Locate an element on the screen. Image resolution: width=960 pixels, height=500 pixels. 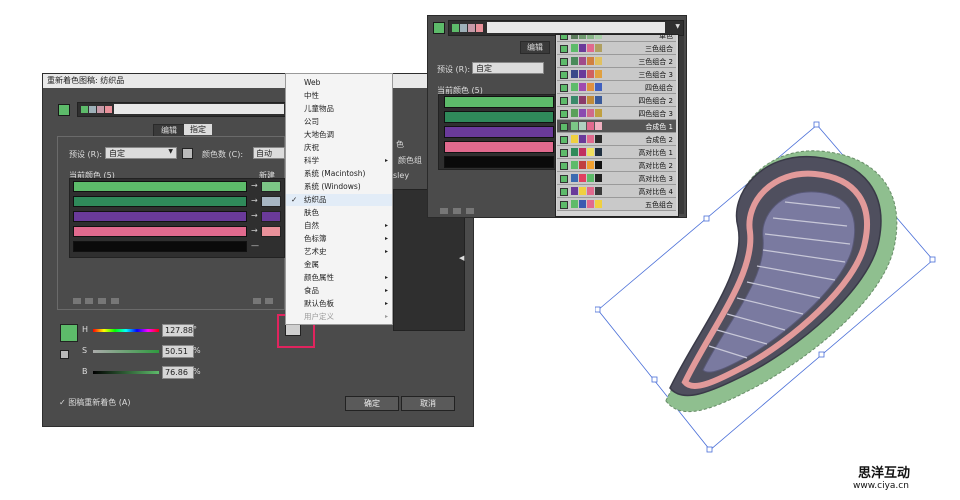
panel-active-swatch is located at coordinates (439, 28).